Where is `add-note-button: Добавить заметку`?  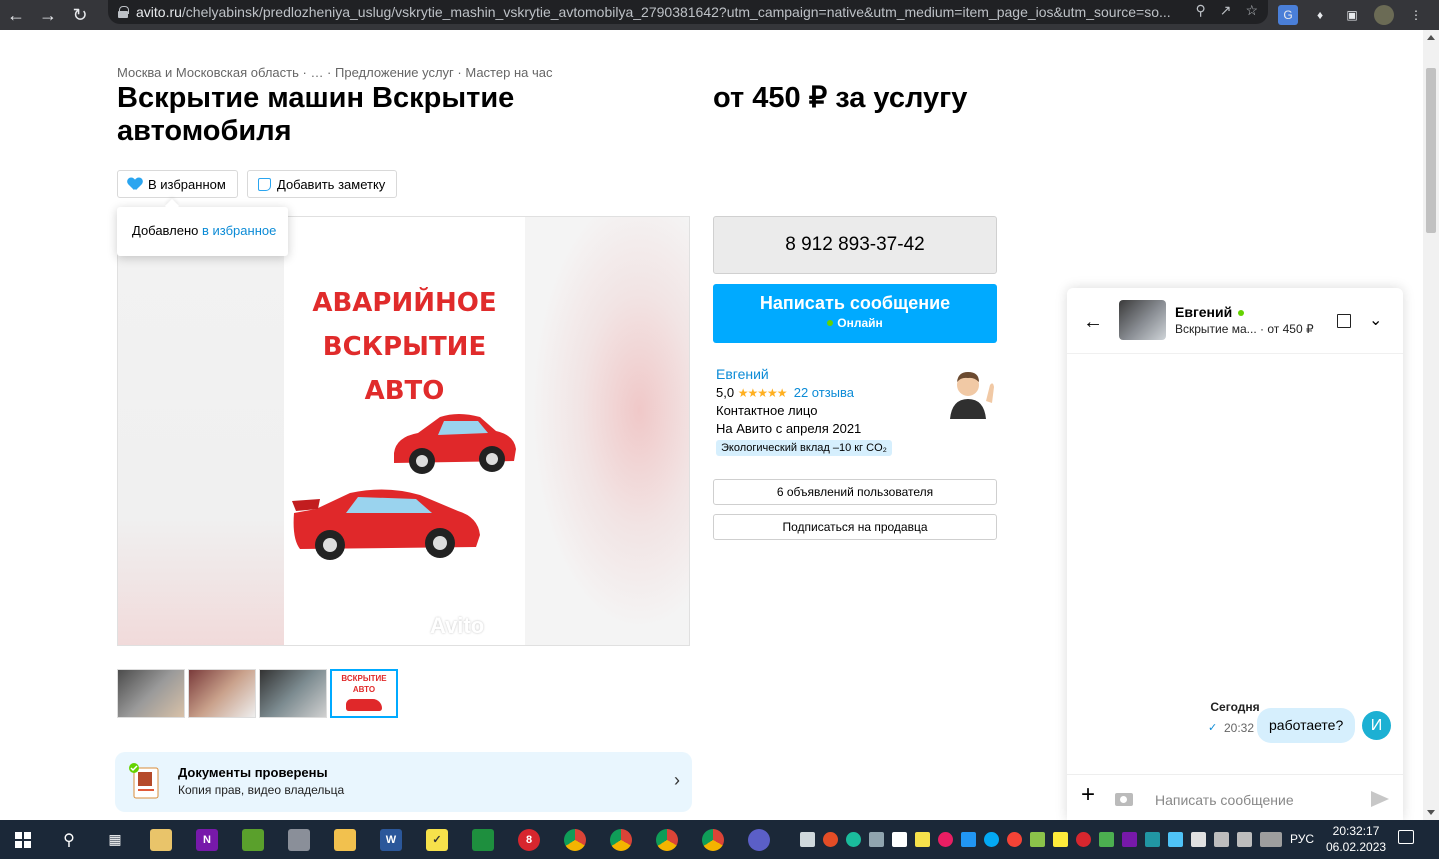
add-note-button: Добавить заметку is located at coordinates (322, 184).